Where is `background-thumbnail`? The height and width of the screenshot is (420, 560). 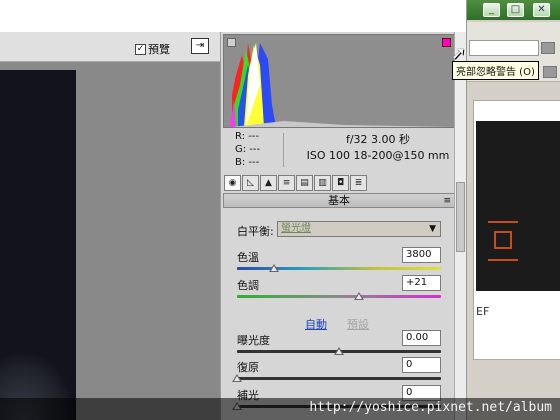
background-thumbnail is located at coordinates (518, 206).